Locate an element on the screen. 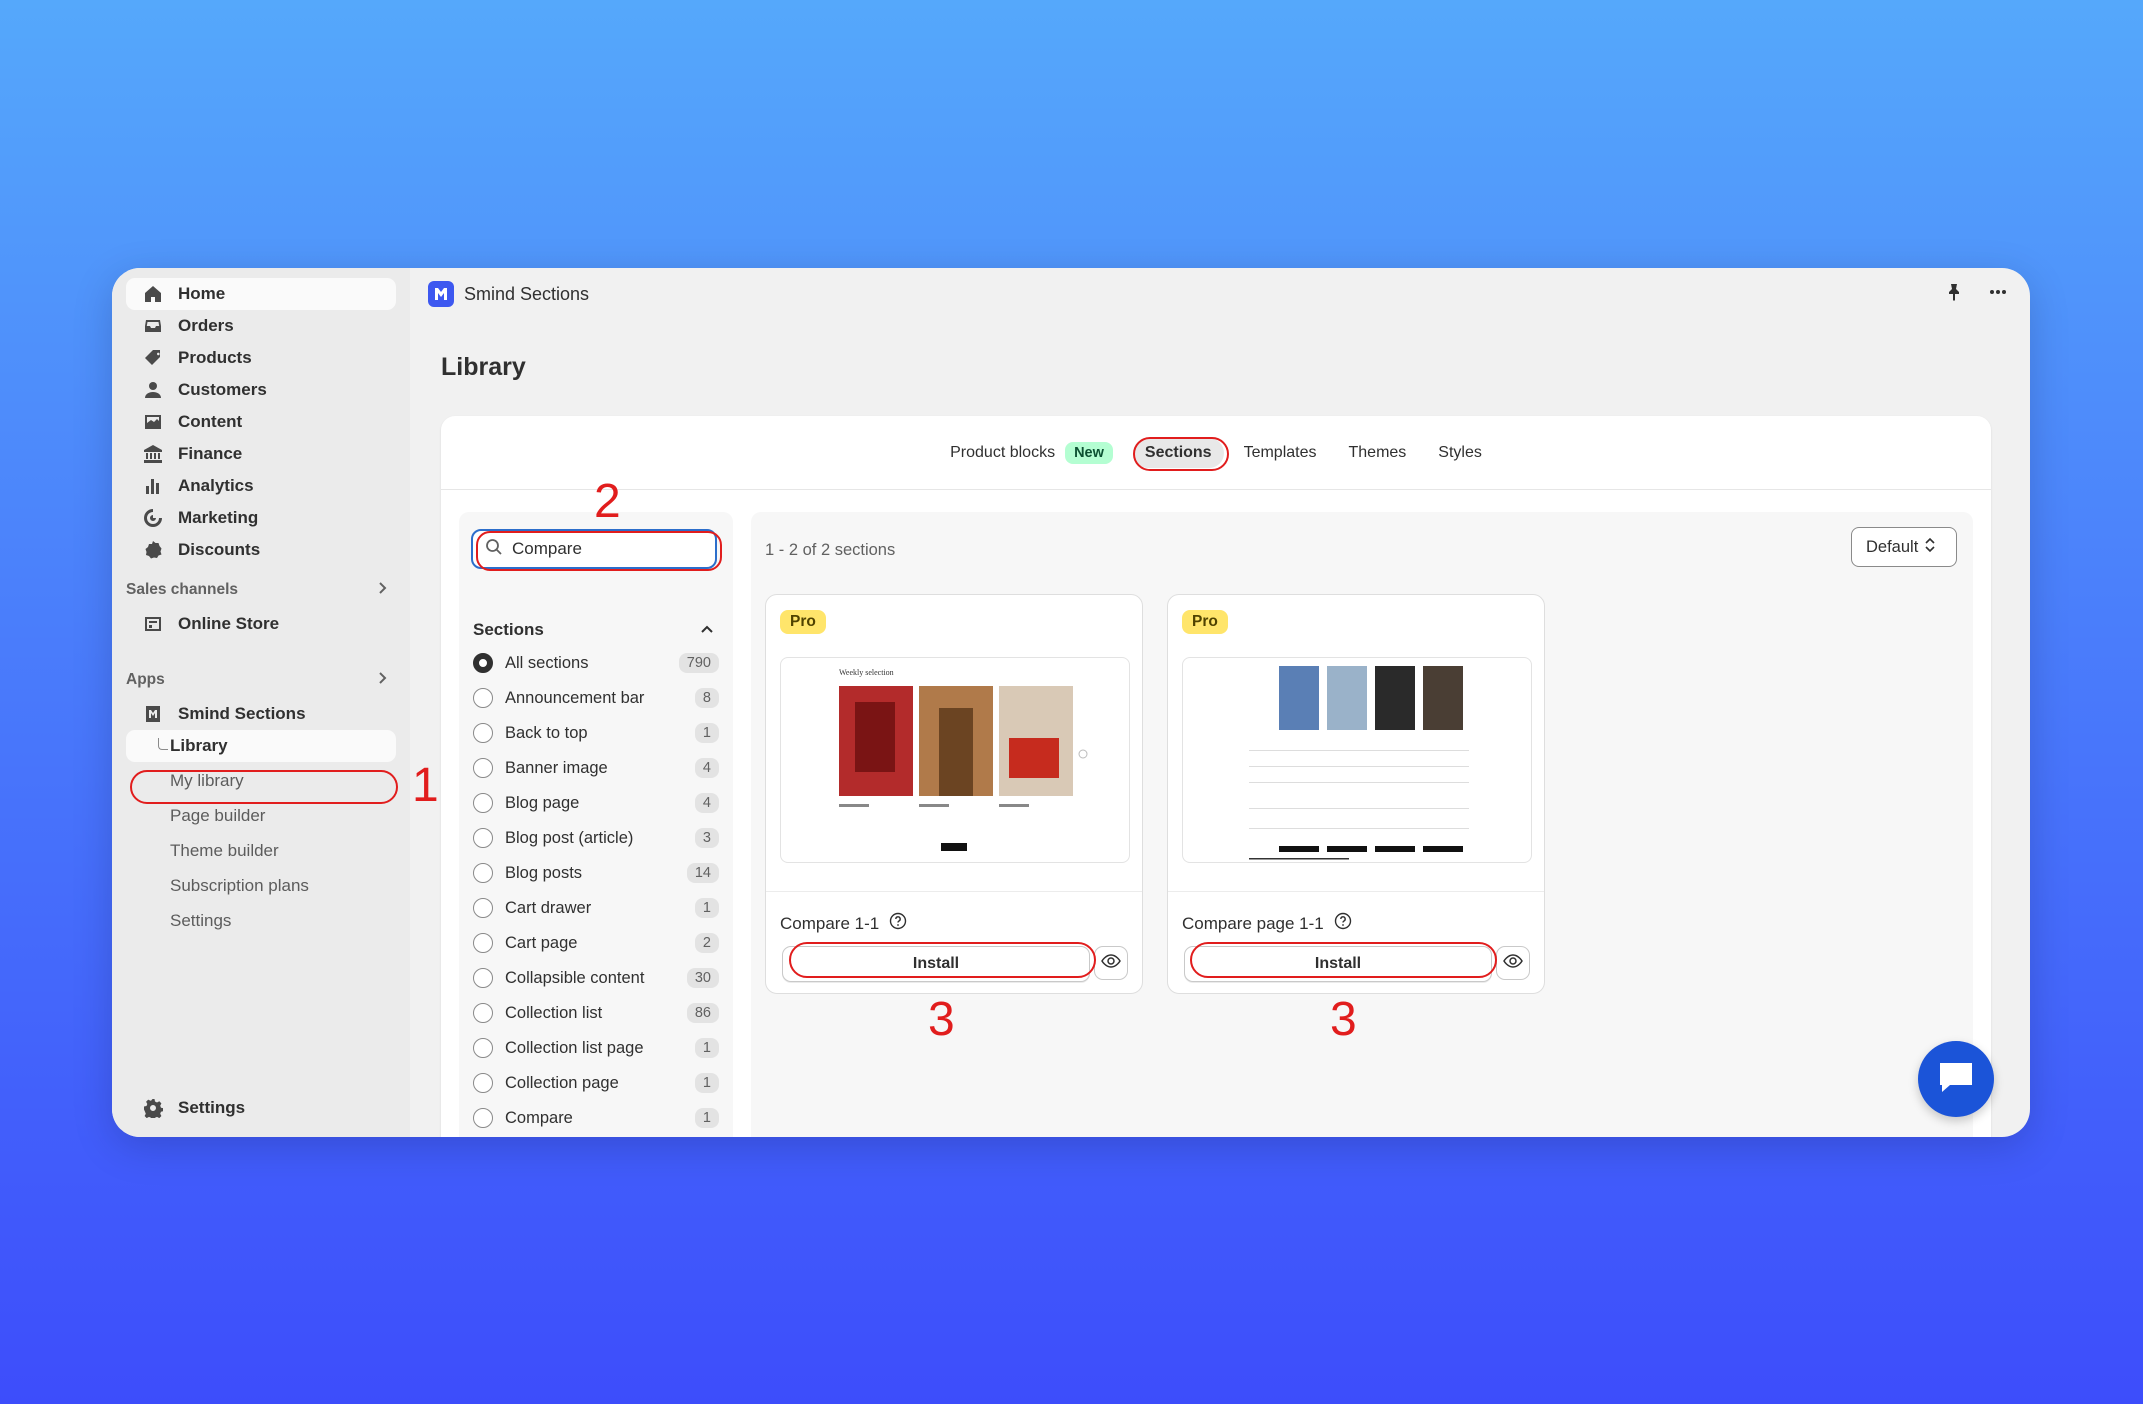 The image size is (2143, 1404). section-card: Pro Weekly selection Compare 1-1 Install is located at coordinates (954, 794).